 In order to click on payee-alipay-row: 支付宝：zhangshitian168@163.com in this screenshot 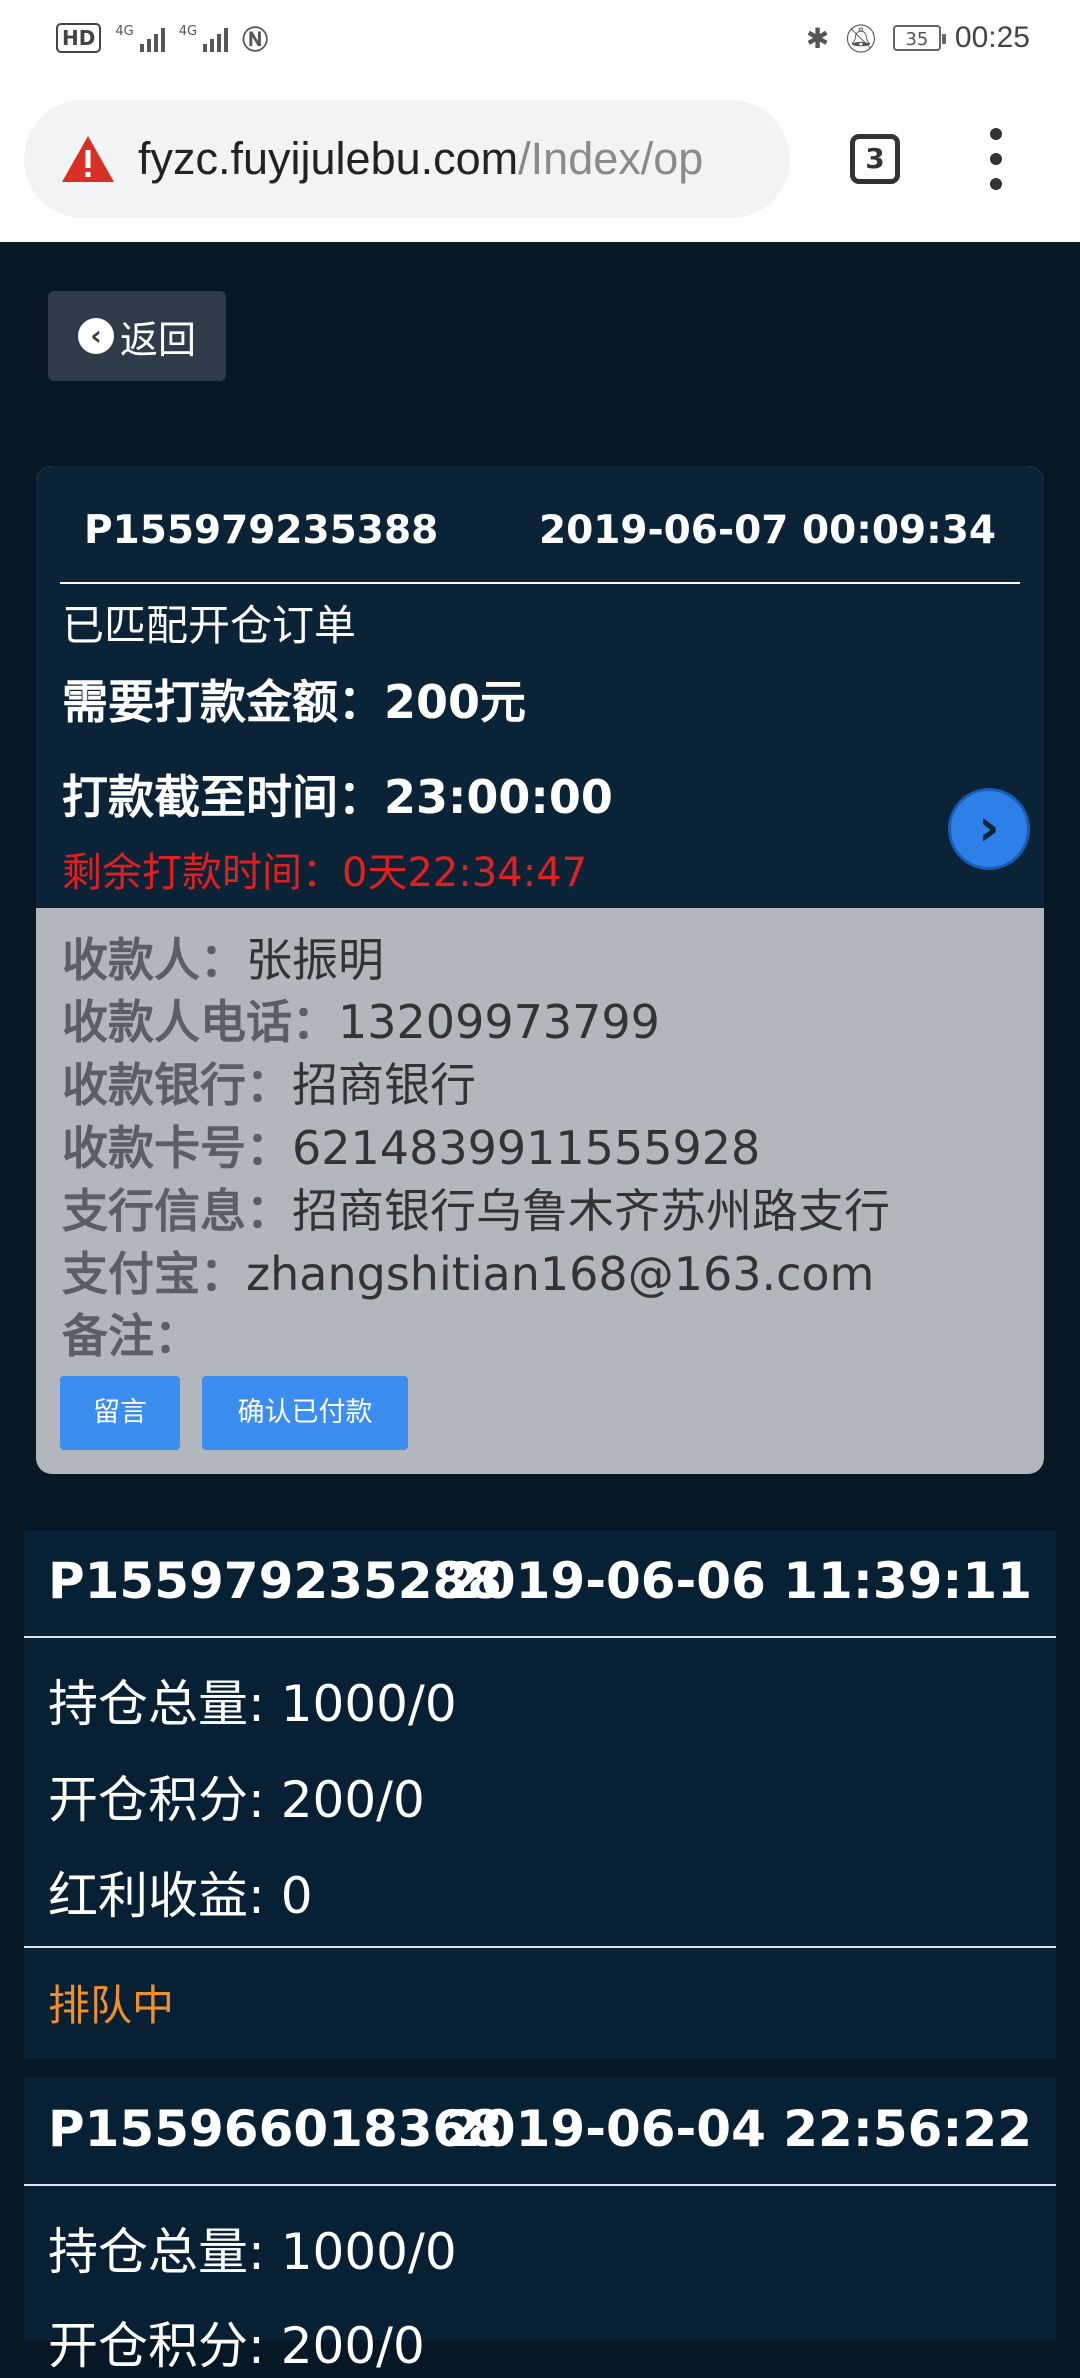, I will do `click(468, 1274)`.